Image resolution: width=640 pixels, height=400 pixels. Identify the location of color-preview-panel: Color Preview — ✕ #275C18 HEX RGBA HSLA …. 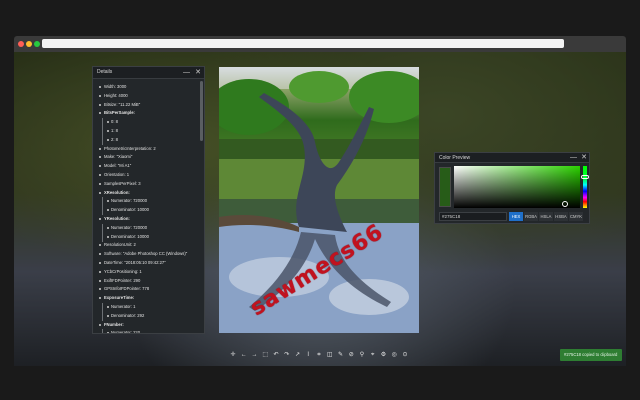
(512, 188).